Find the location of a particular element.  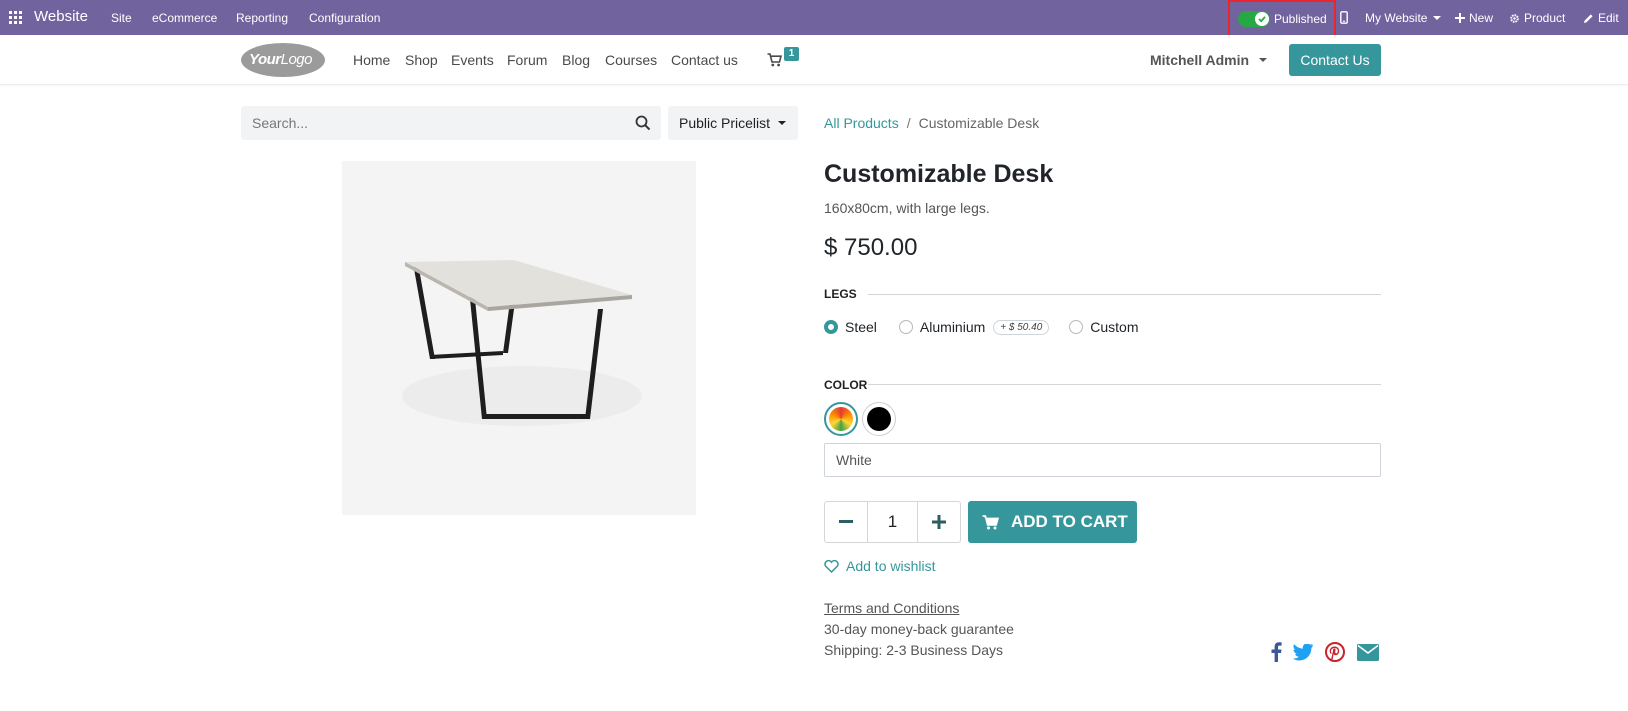

pinterest-icon is located at coordinates (1335, 652).